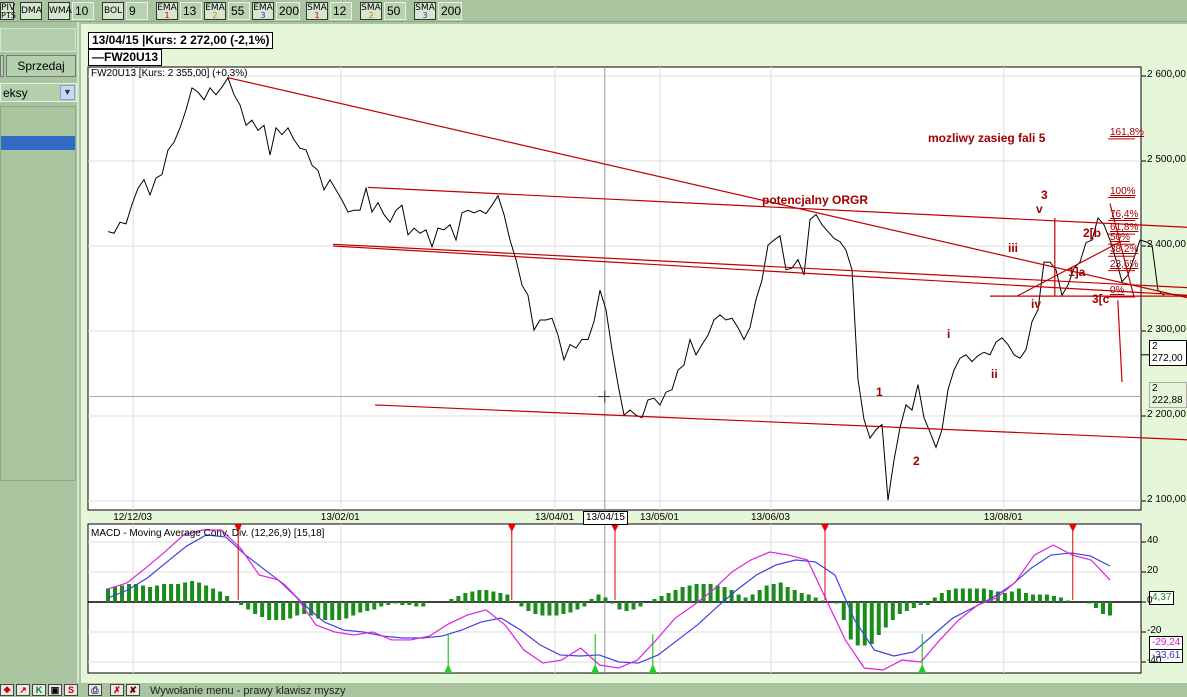 The image size is (1187, 697). What do you see at coordinates (71, 690) in the screenshot?
I see `sell-s-icon: S` at bounding box center [71, 690].